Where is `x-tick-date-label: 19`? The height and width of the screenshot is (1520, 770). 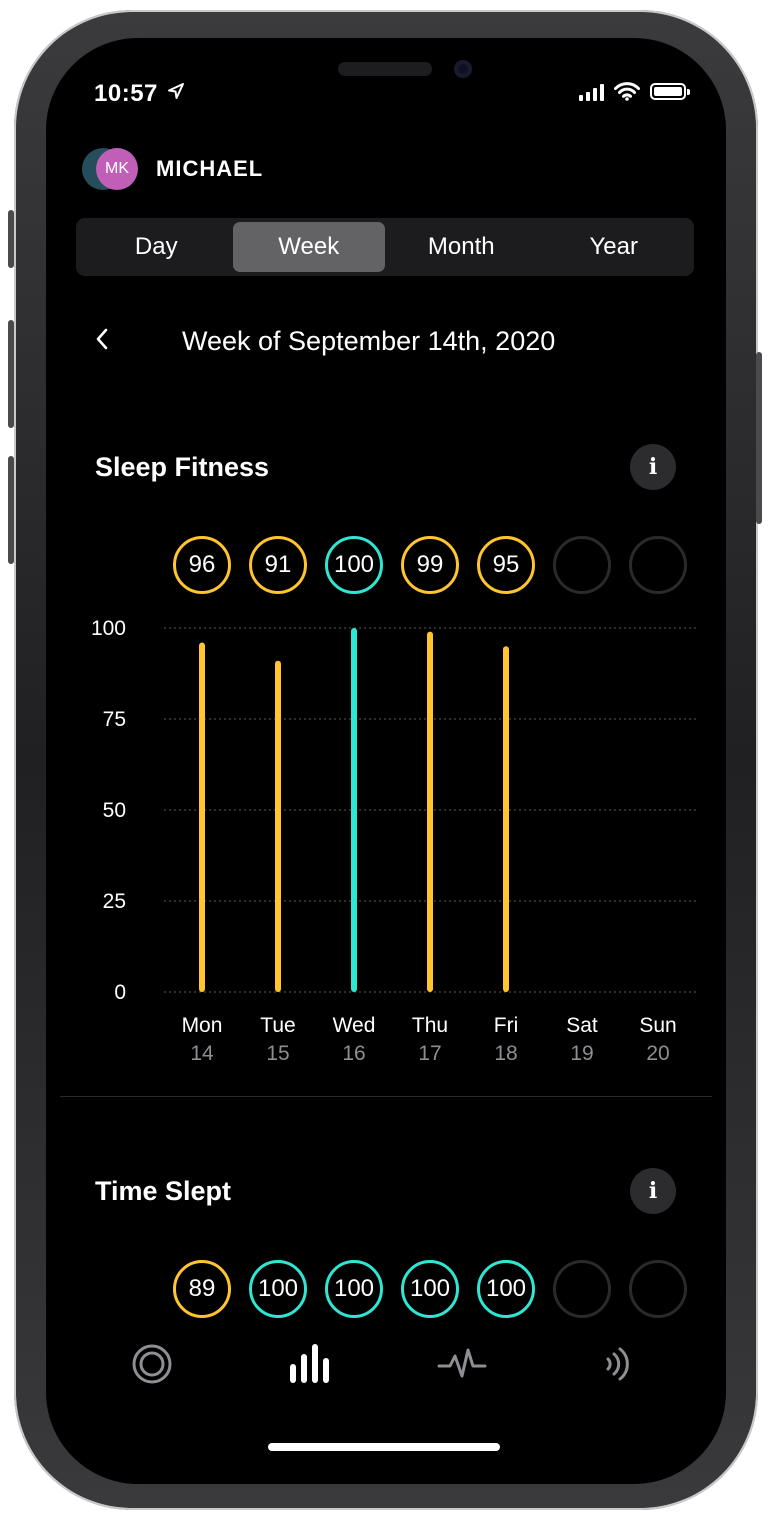 x-tick-date-label: 19 is located at coordinates (581, 1053).